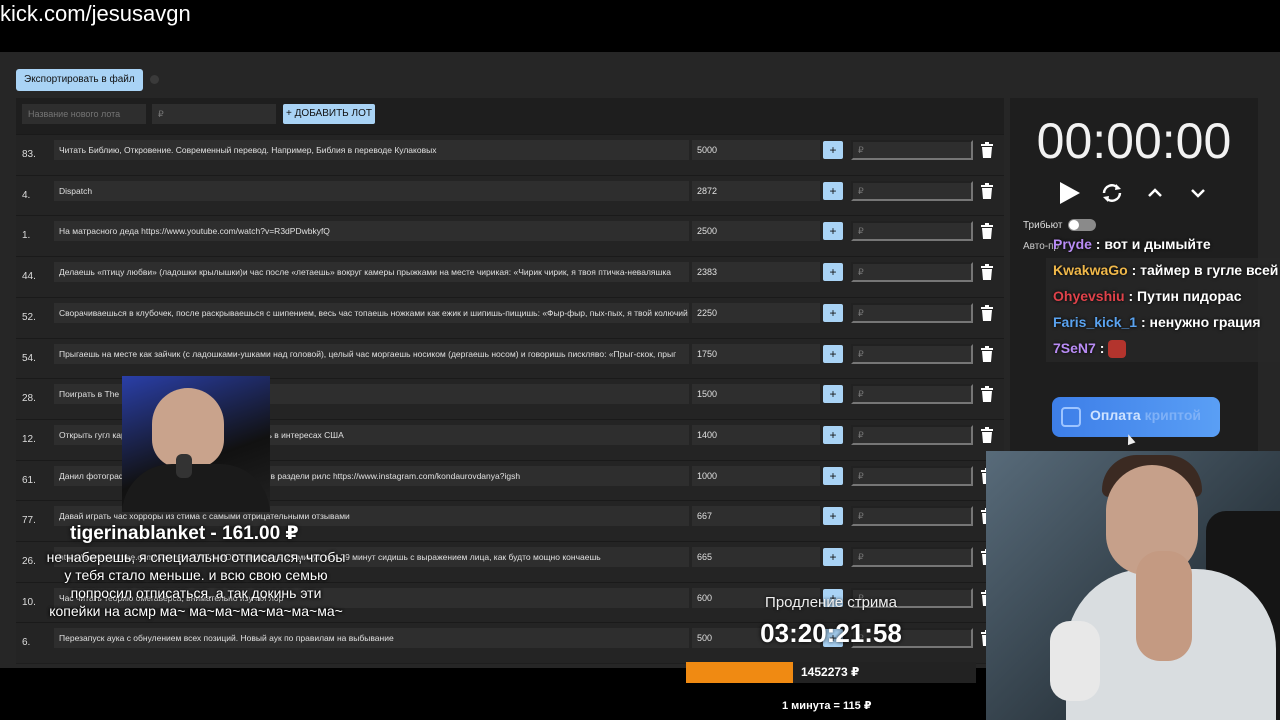 The image size is (1280, 720). Describe the element at coordinates (29, 602) in the screenshot. I see `lot-number: 10.` at that location.